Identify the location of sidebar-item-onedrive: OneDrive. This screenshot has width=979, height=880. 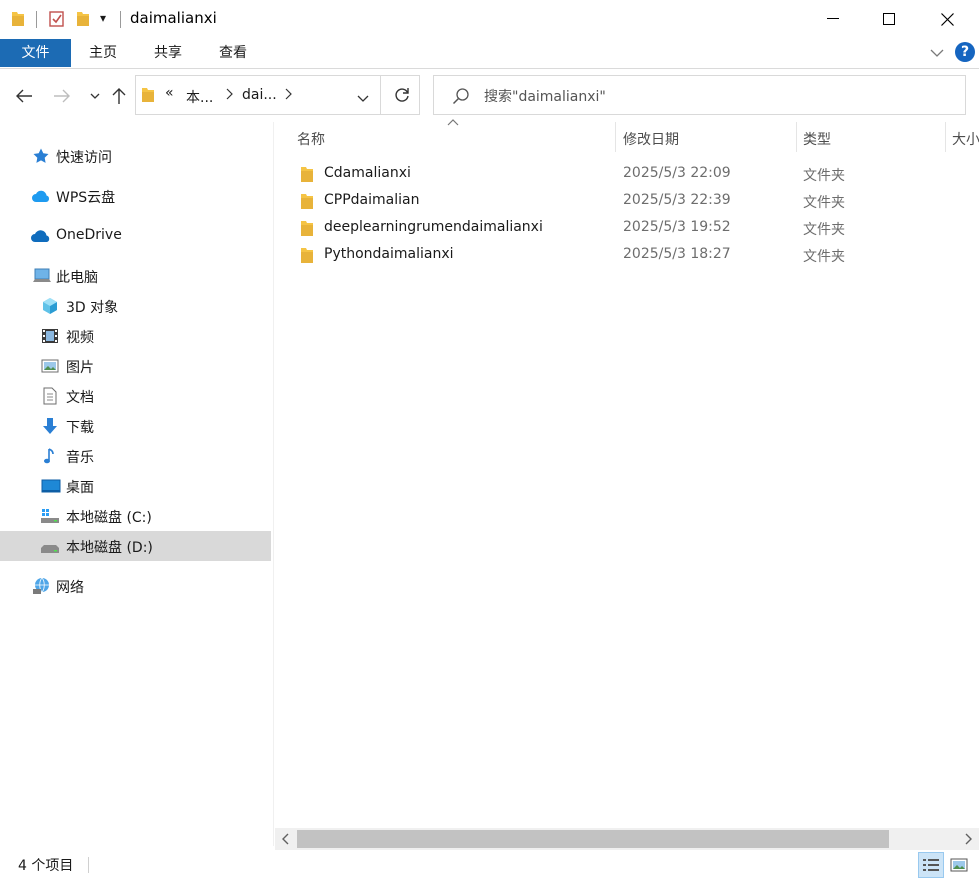
(135, 236).